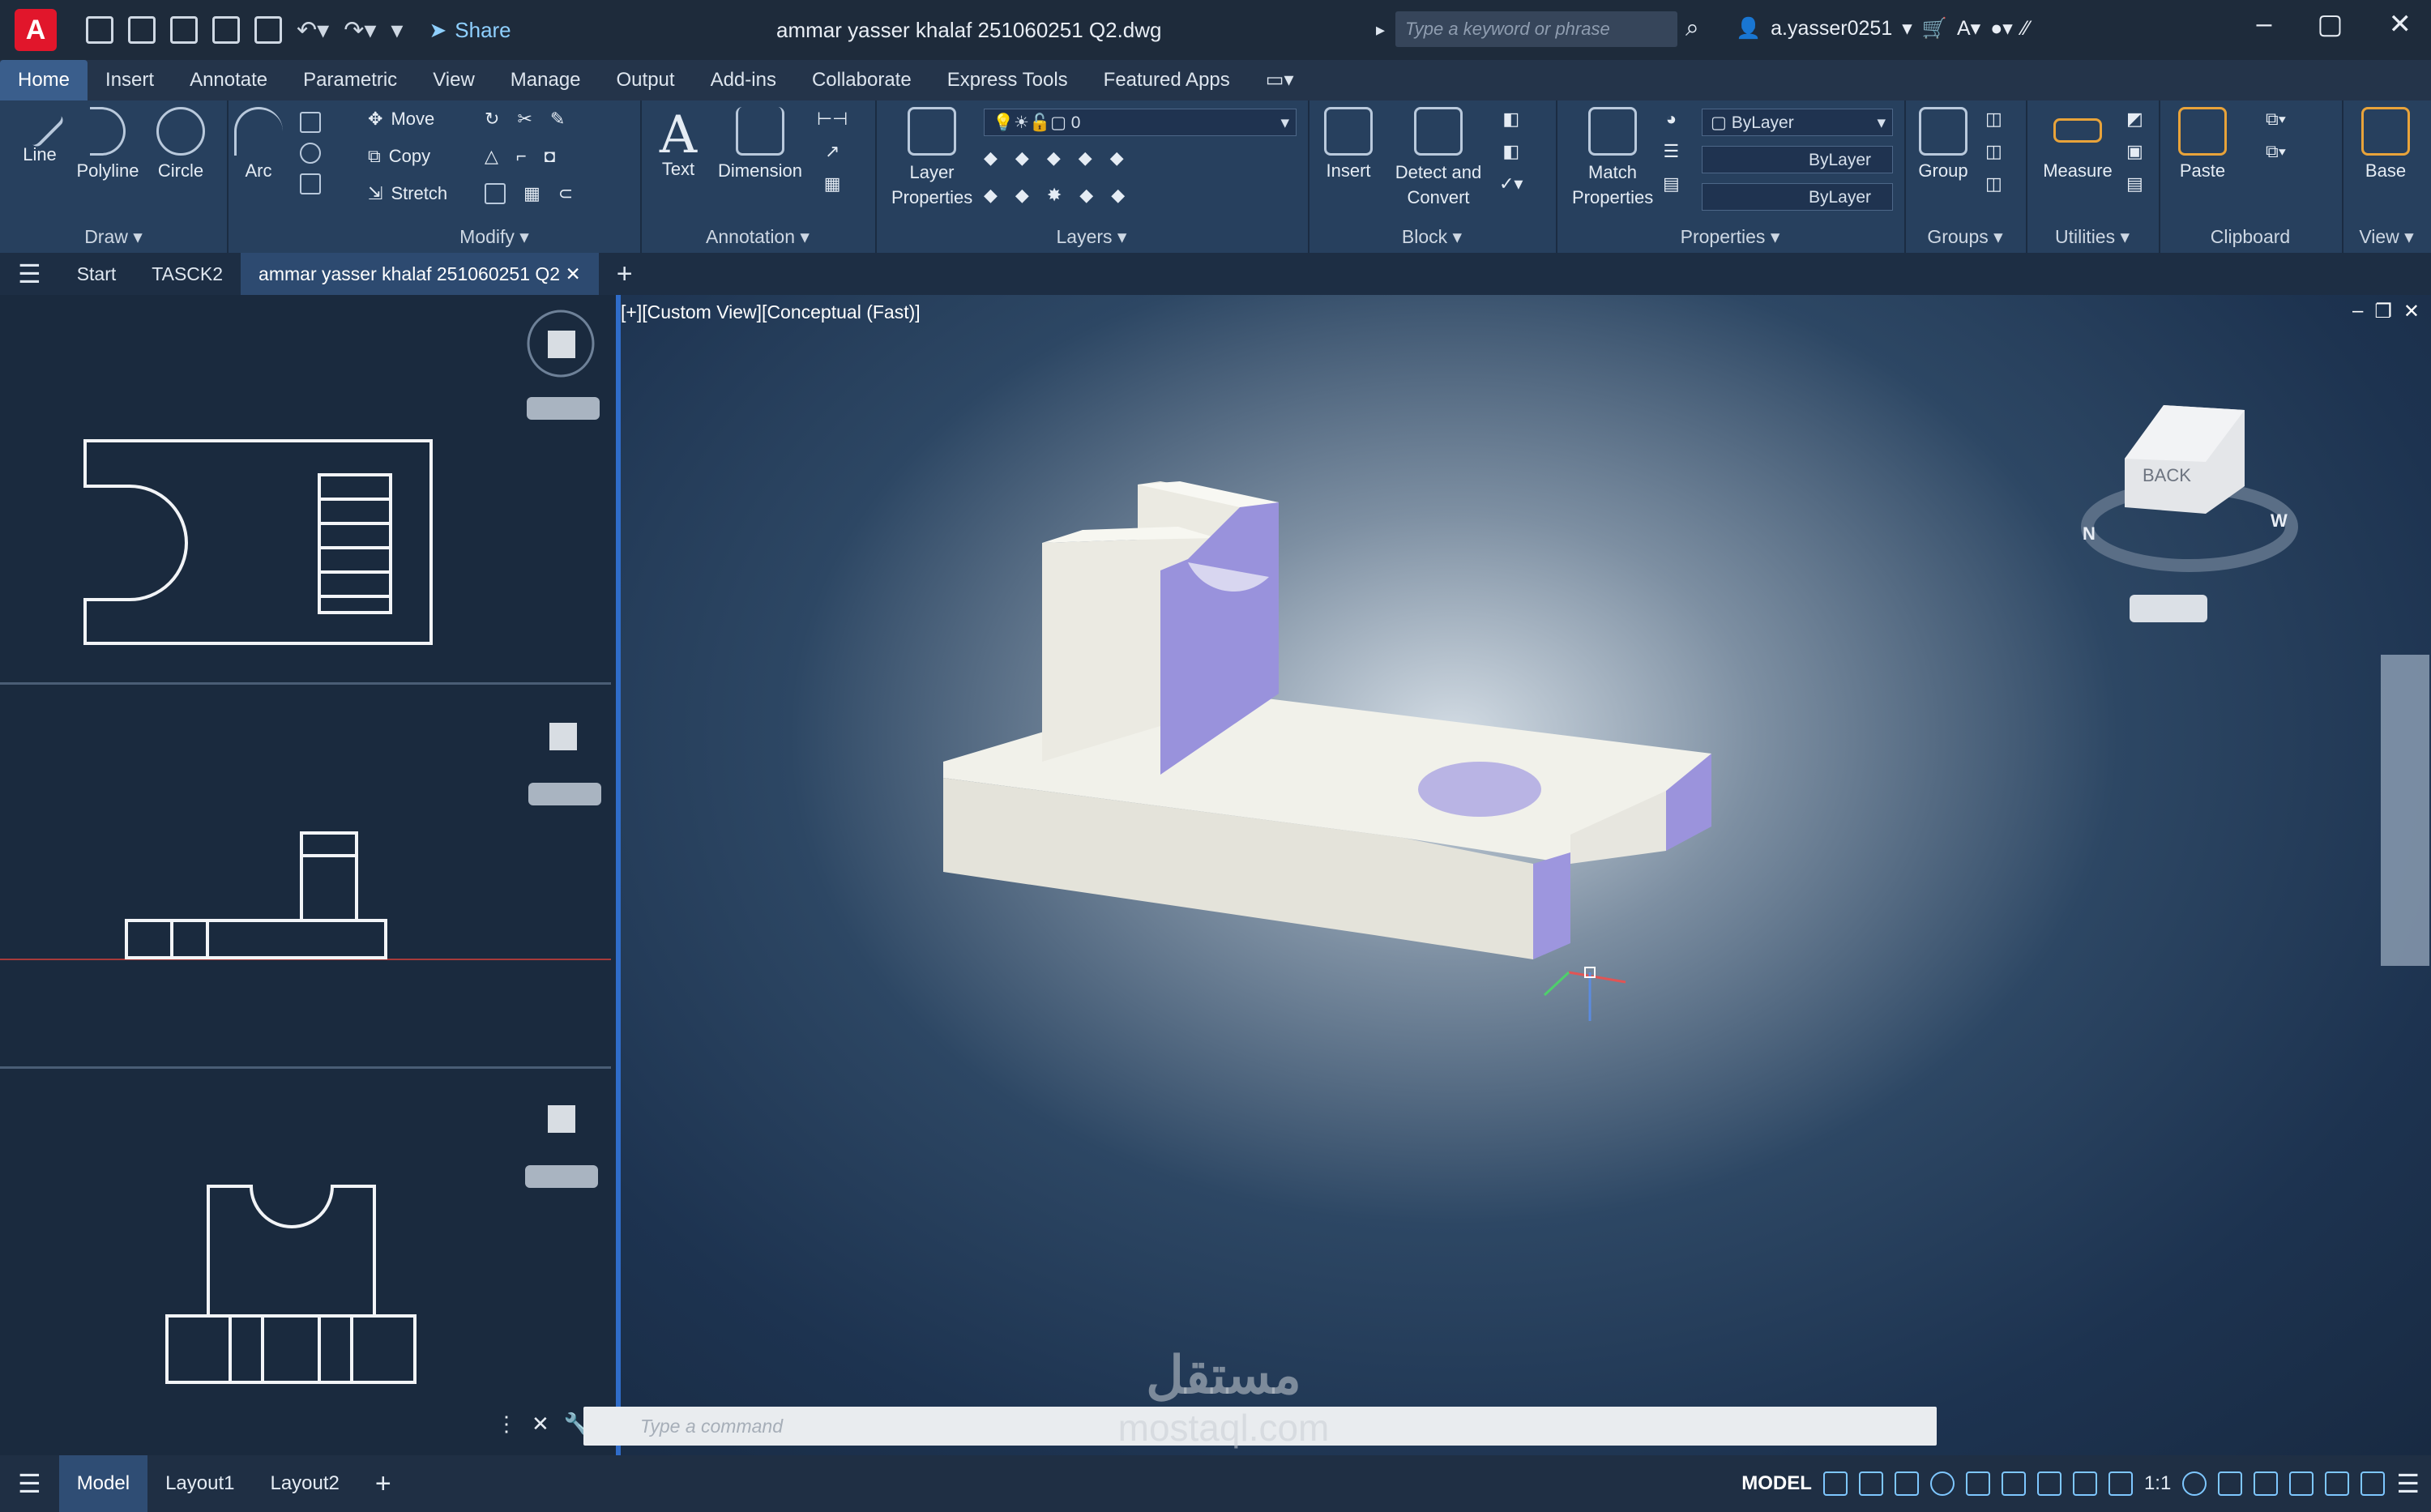 This screenshot has width=2431, height=1512. What do you see at coordinates (187, 274) in the screenshot?
I see `tab-tasck2: TASCK2` at bounding box center [187, 274].